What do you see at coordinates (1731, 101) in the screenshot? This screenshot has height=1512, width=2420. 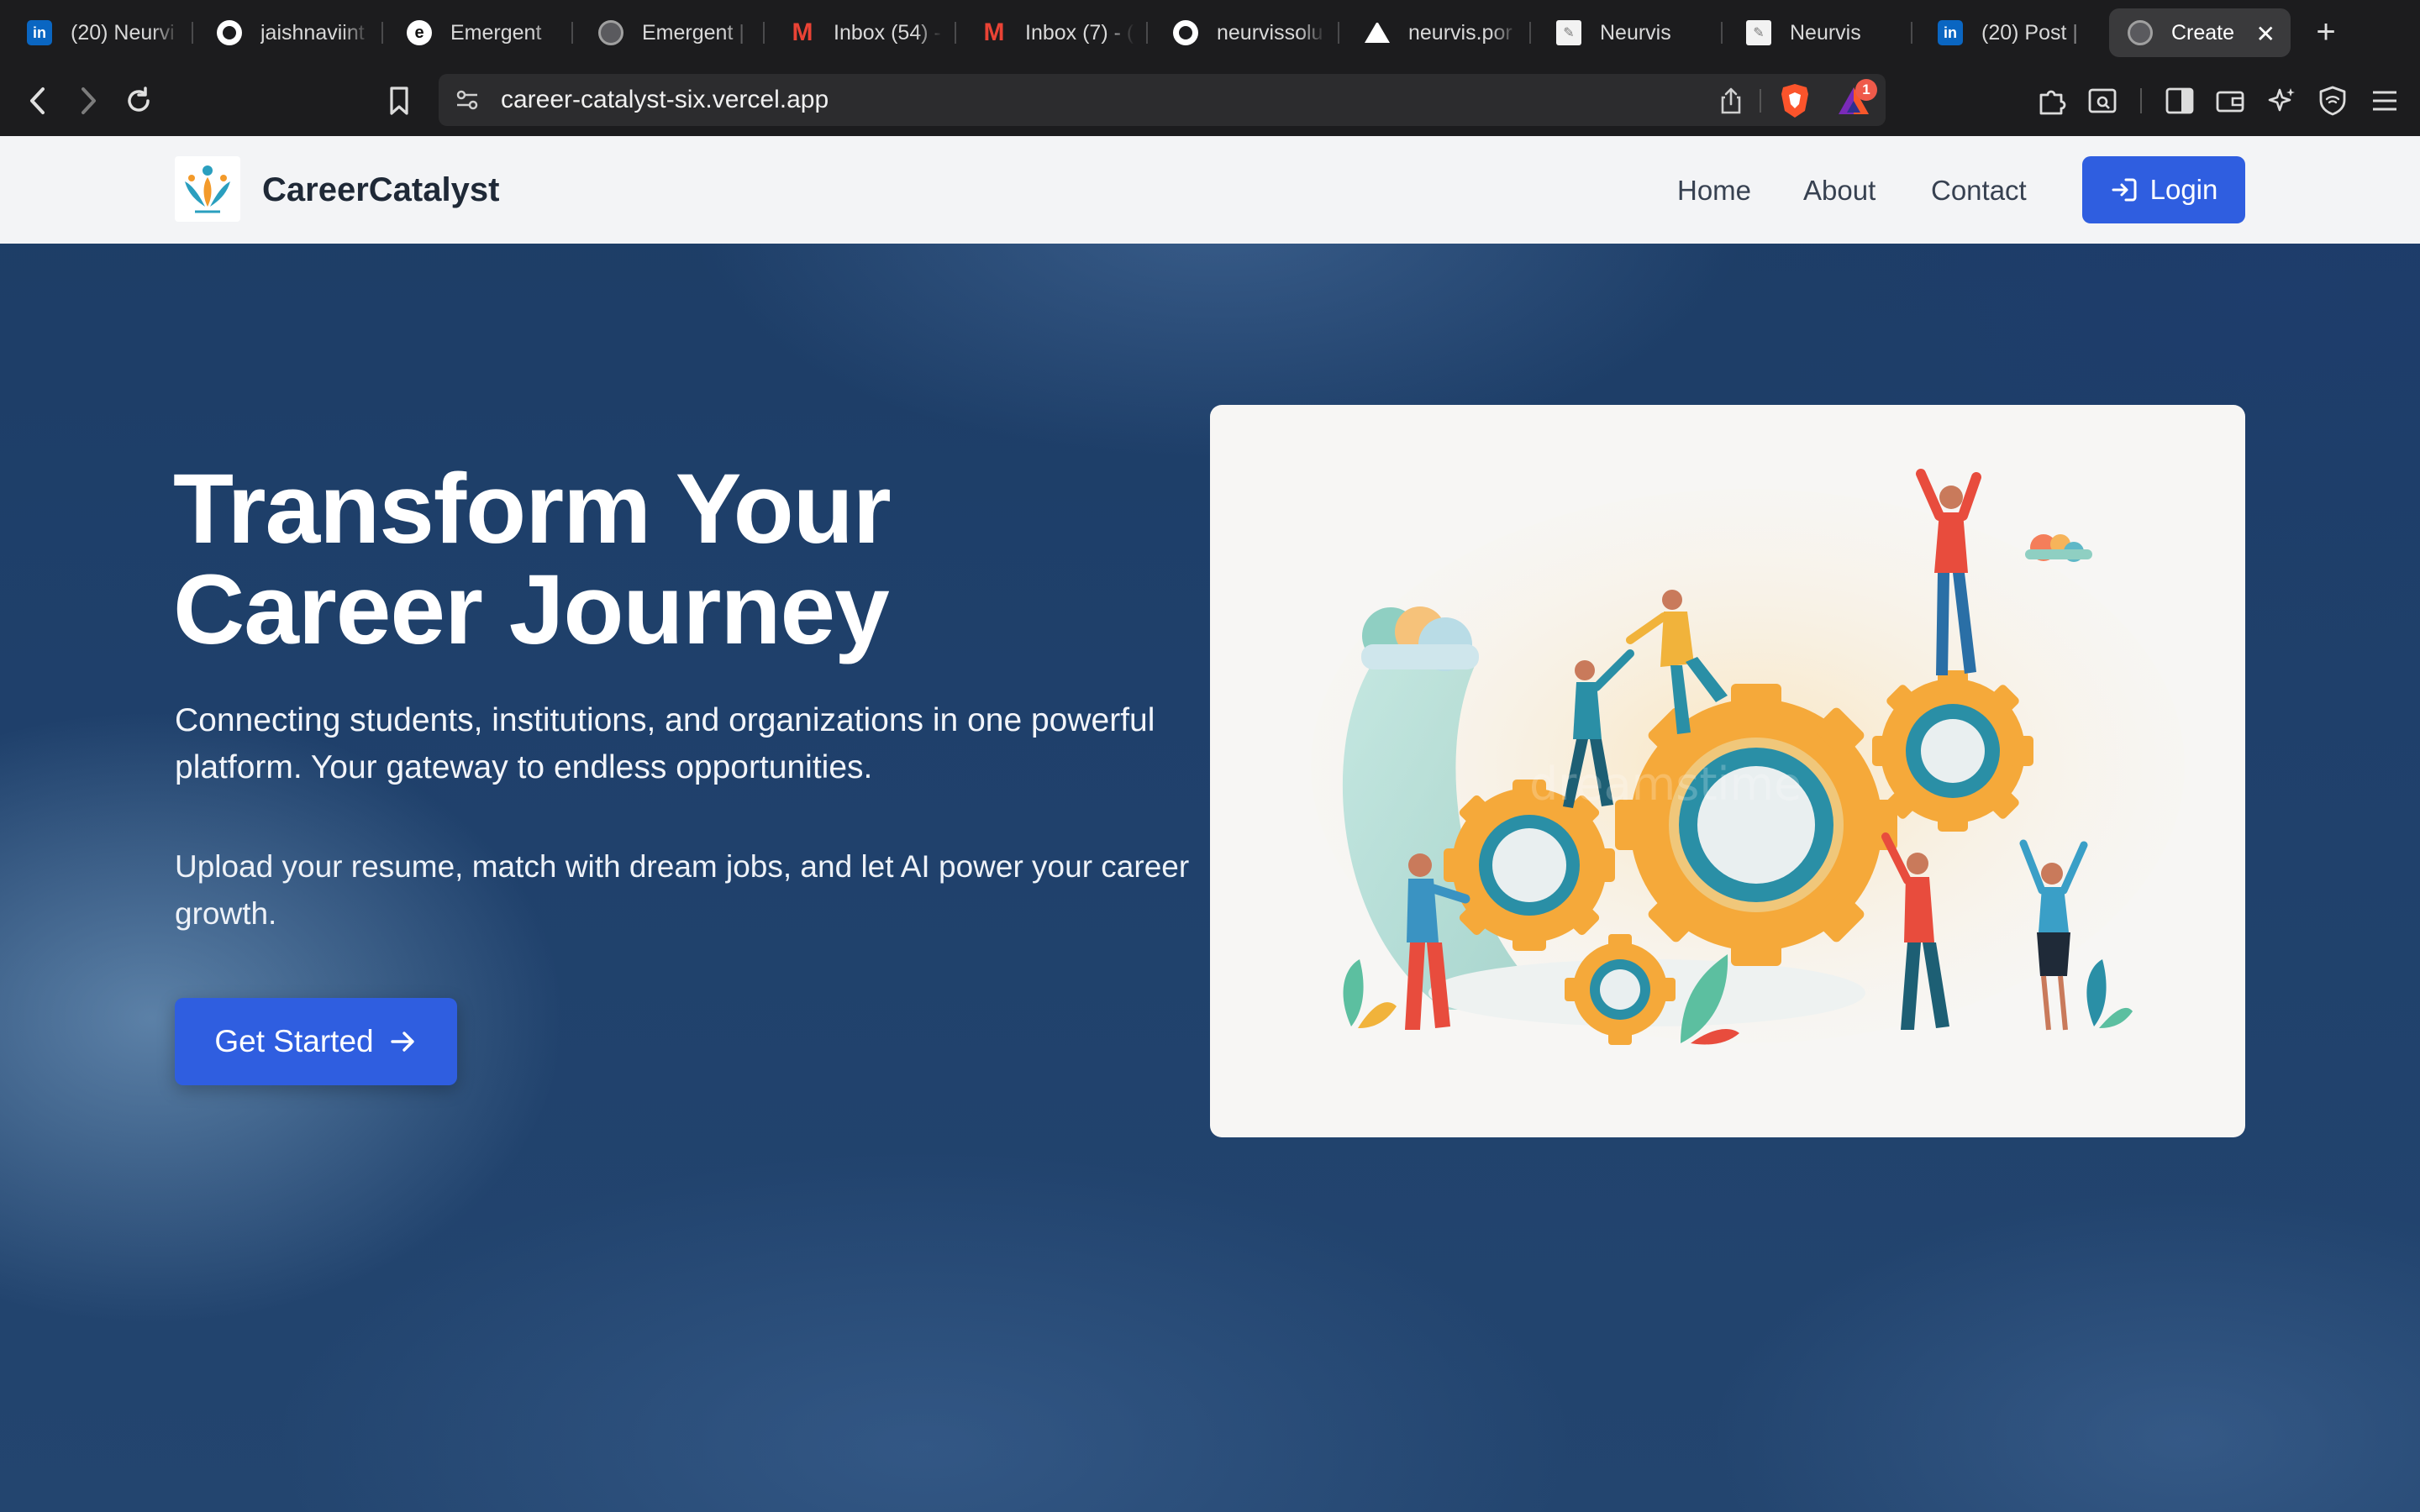 I see `share-icon` at bounding box center [1731, 101].